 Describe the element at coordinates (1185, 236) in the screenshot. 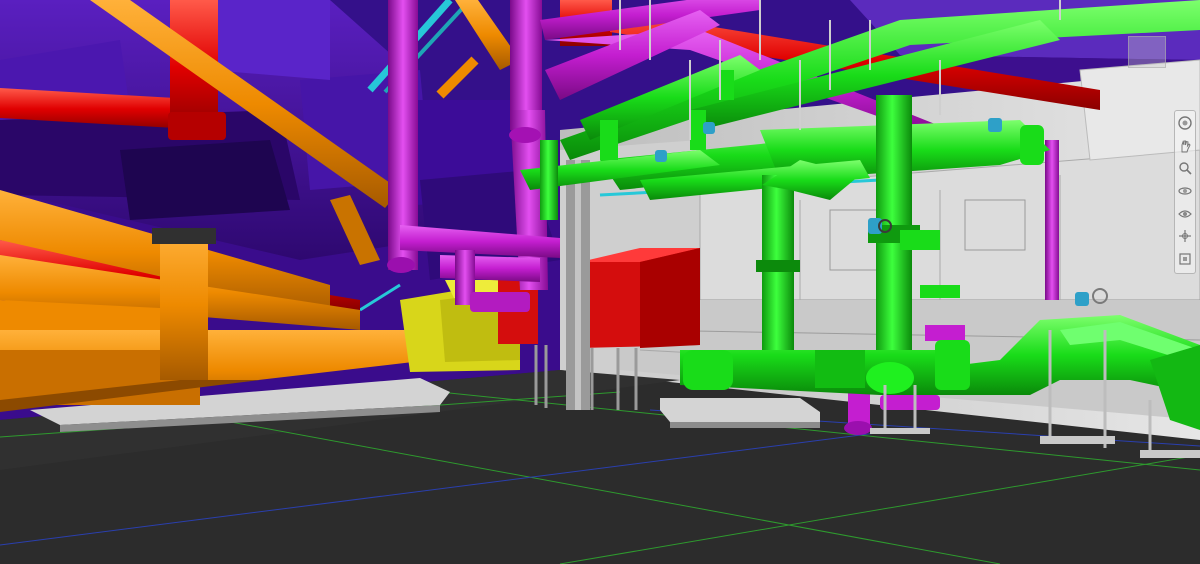

I see `center-icon` at that location.